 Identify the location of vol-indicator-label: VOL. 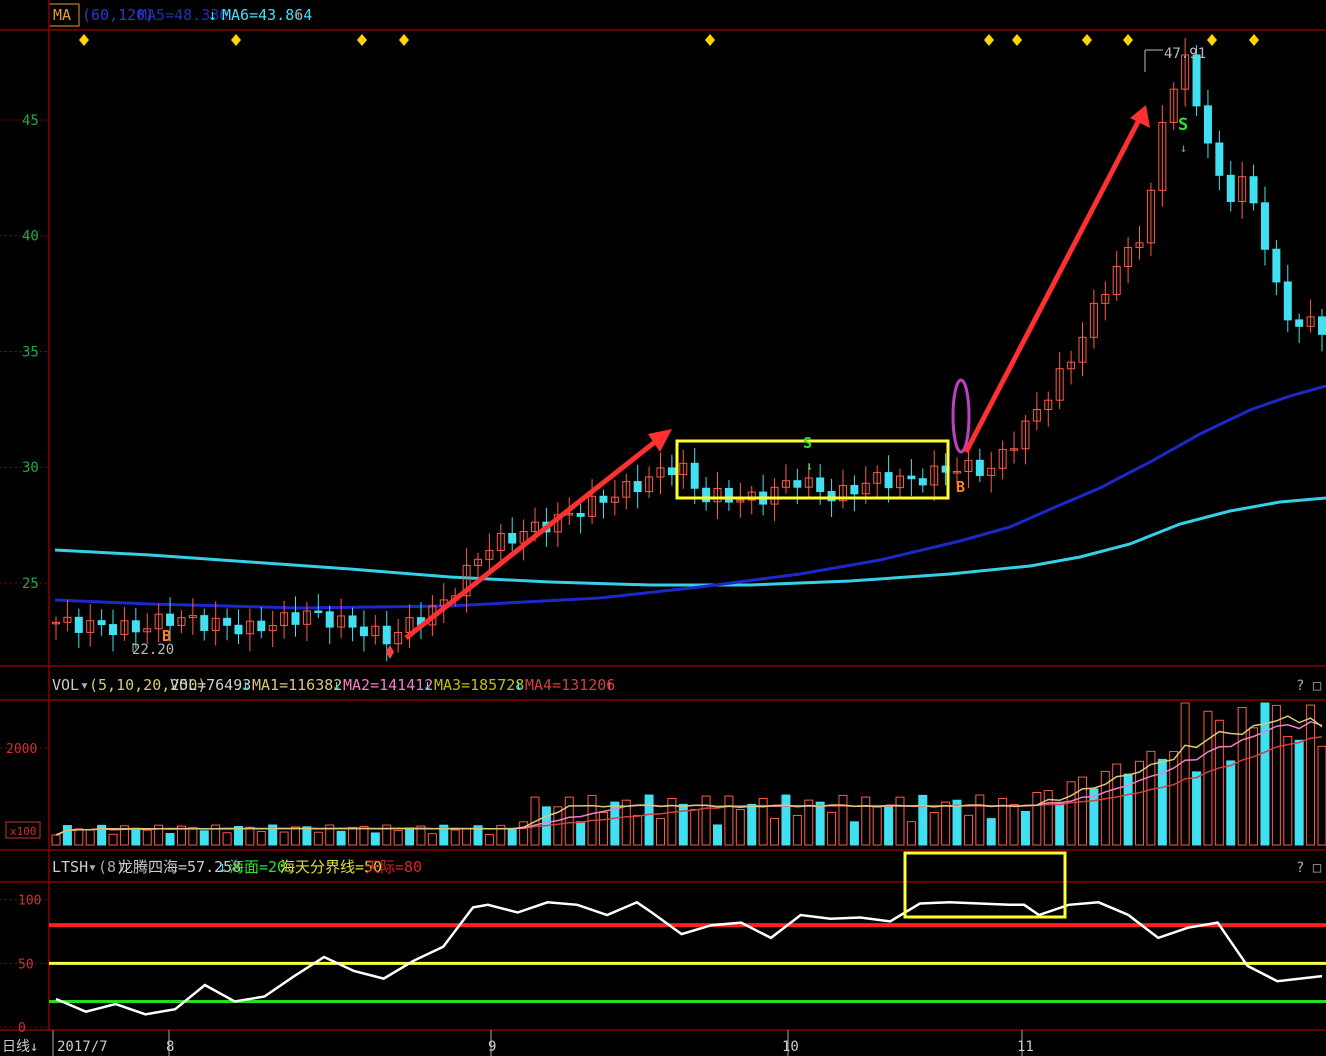
(65, 685).